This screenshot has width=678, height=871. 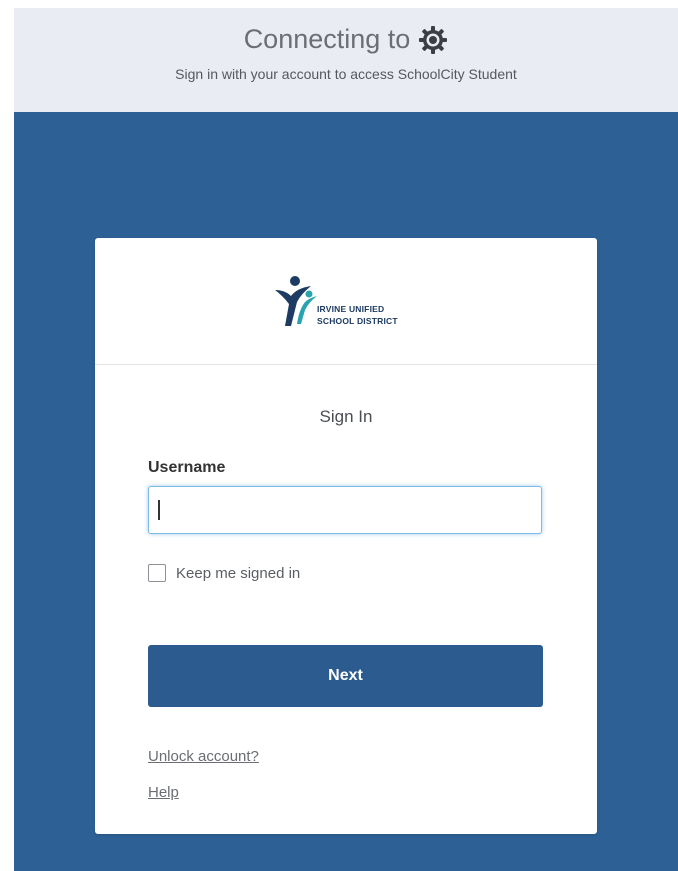 I want to click on next-button: Next, so click(x=345, y=676).